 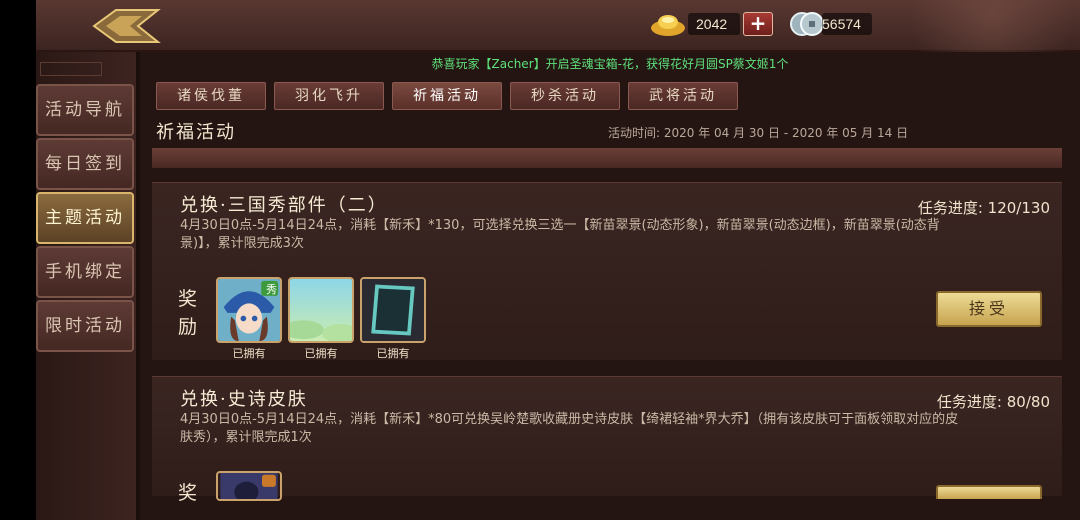 What do you see at coordinates (683, 96) in the screenshot?
I see `tab-wujiang: 武将活动` at bounding box center [683, 96].